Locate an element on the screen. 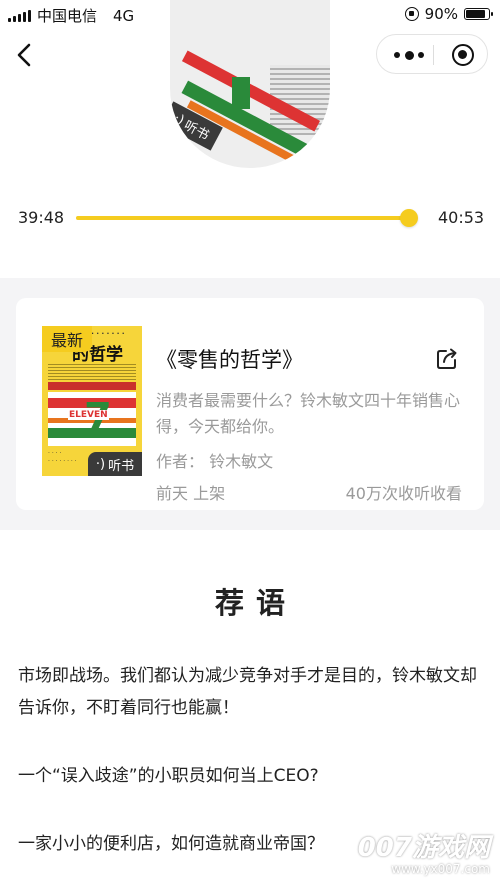 The image size is (500, 889). target-circle-icon is located at coordinates (463, 55).